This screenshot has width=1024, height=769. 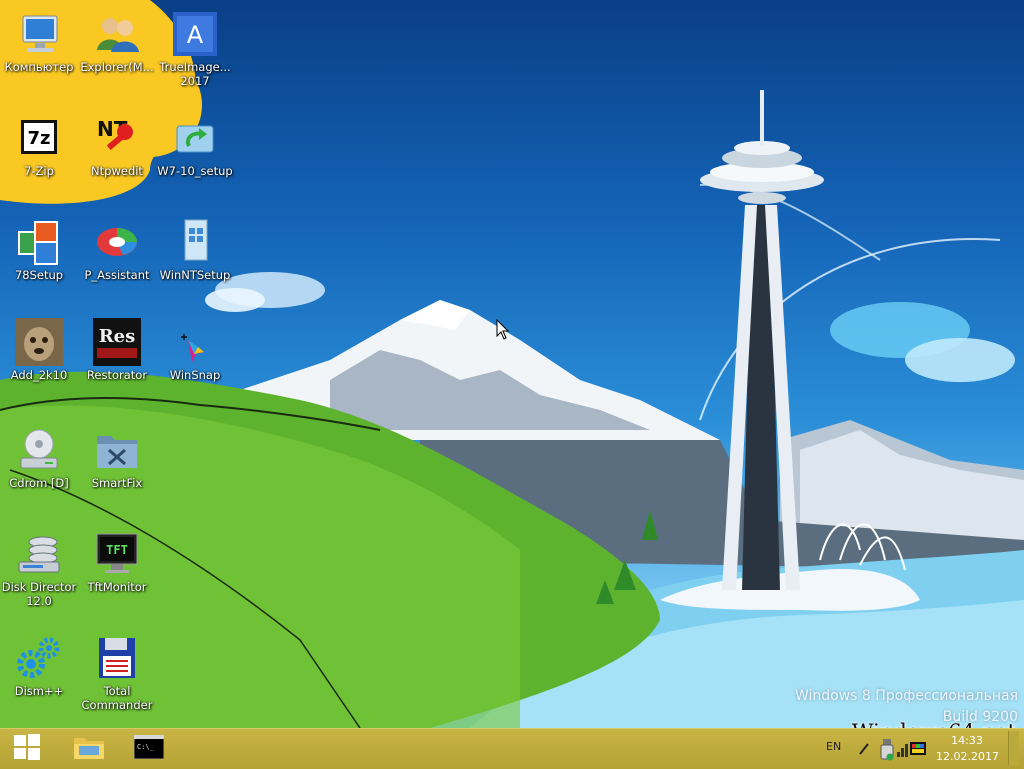 I want to click on desktop-icon-p-assistant: P_Assistant, so click(x=117, y=250).